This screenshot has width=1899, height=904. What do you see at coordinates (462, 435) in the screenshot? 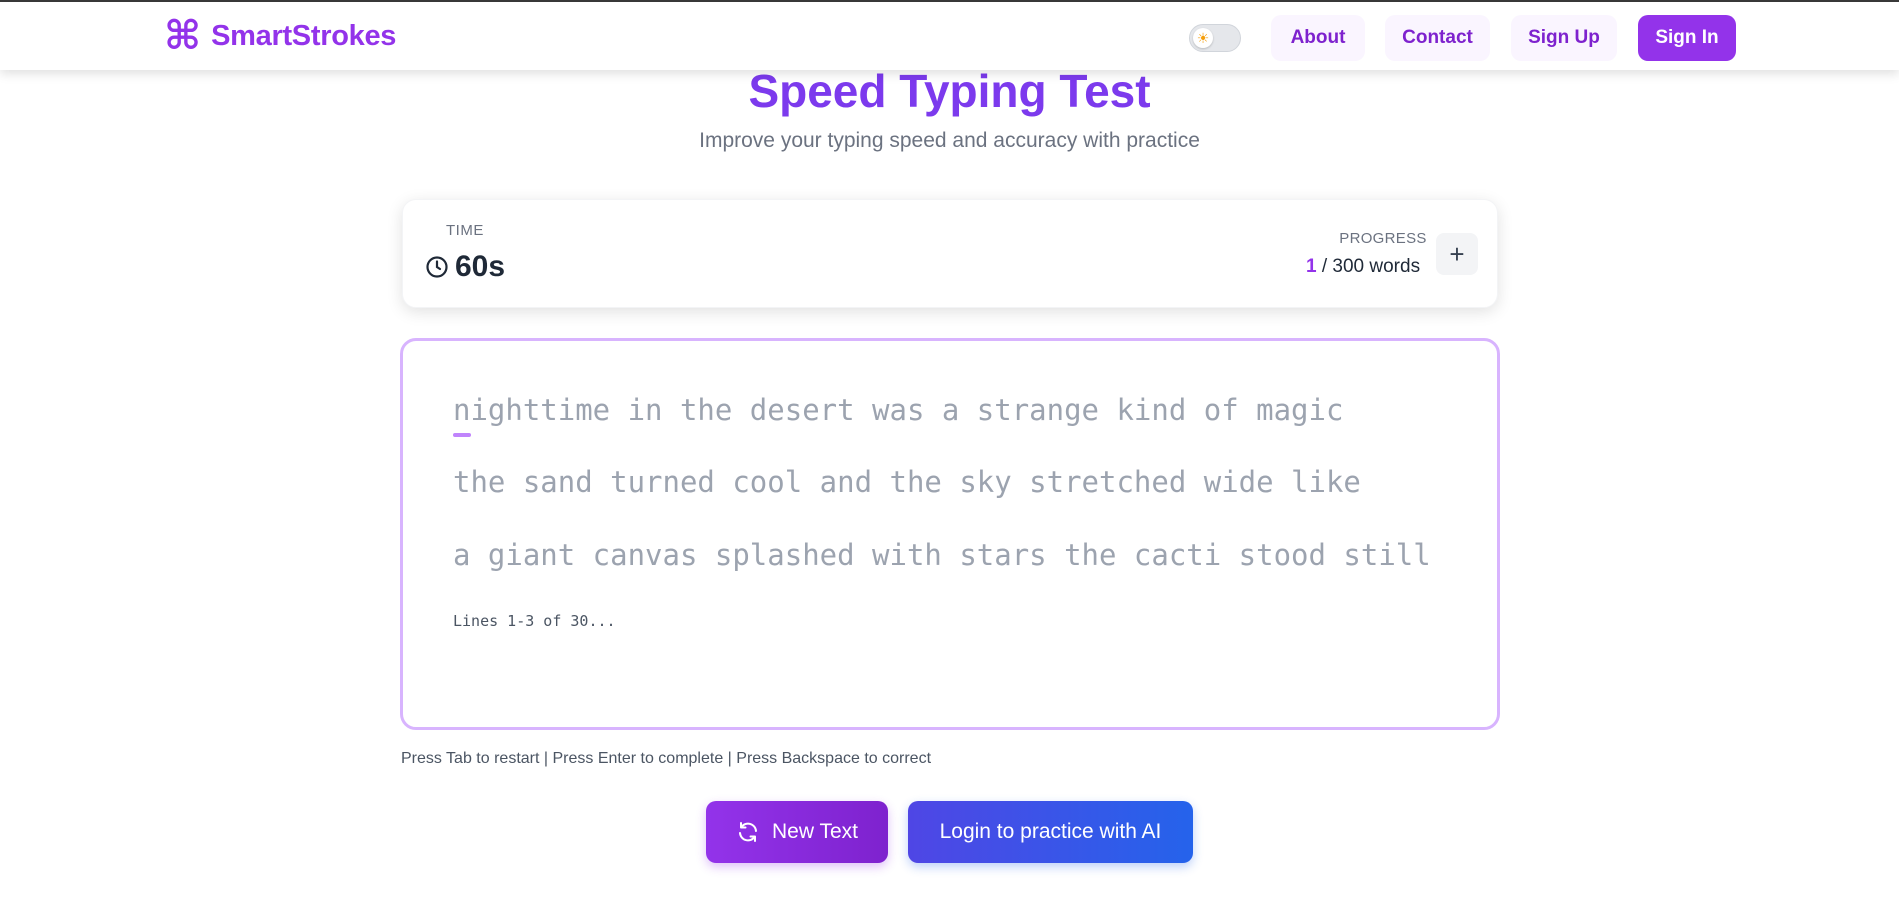
I see `typing-cursor` at bounding box center [462, 435].